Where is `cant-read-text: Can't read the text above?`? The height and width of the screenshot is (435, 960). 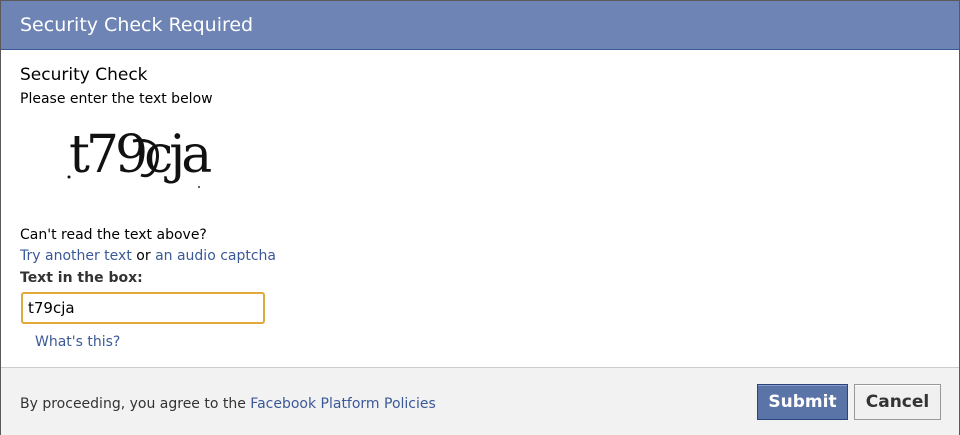
cant-read-text: Can't read the text above? is located at coordinates (113, 235).